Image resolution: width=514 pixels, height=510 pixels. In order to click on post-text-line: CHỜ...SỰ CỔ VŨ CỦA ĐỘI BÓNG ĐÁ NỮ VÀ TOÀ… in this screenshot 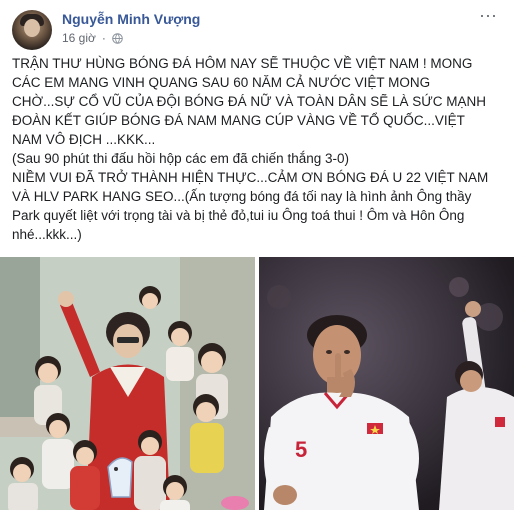, I will do `click(249, 101)`.